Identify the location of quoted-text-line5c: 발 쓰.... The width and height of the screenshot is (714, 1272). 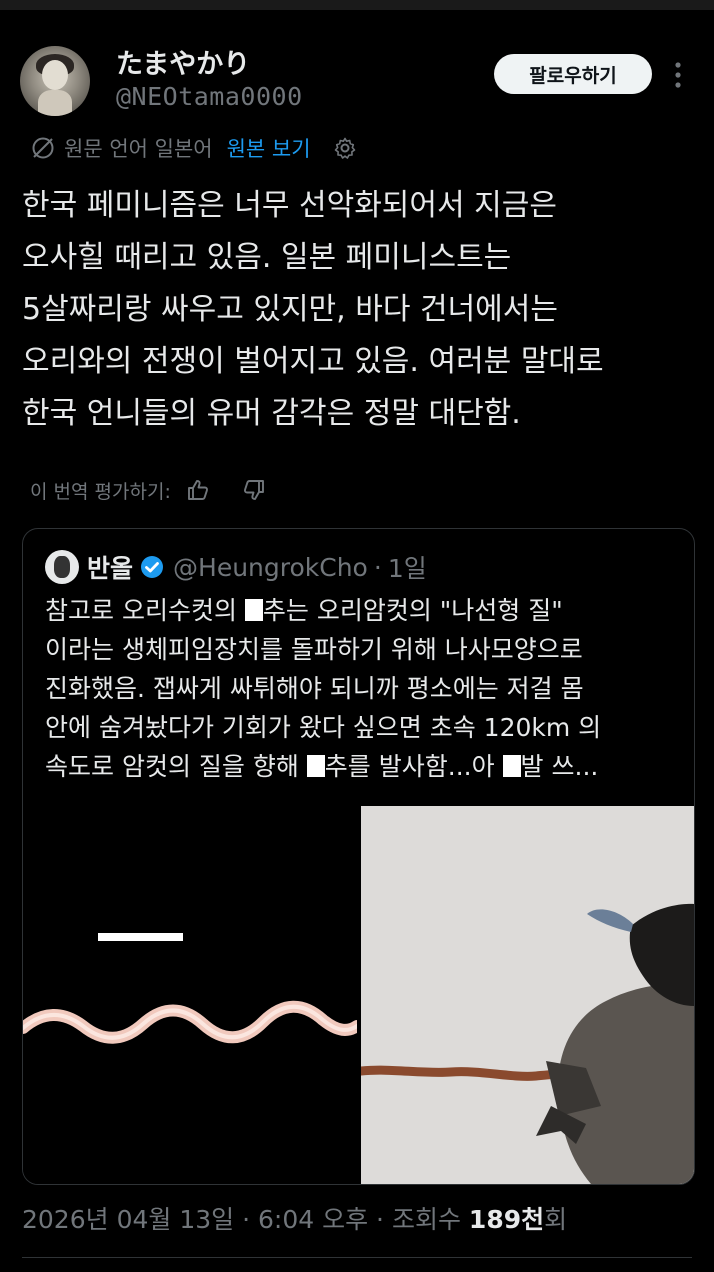
(559, 766).